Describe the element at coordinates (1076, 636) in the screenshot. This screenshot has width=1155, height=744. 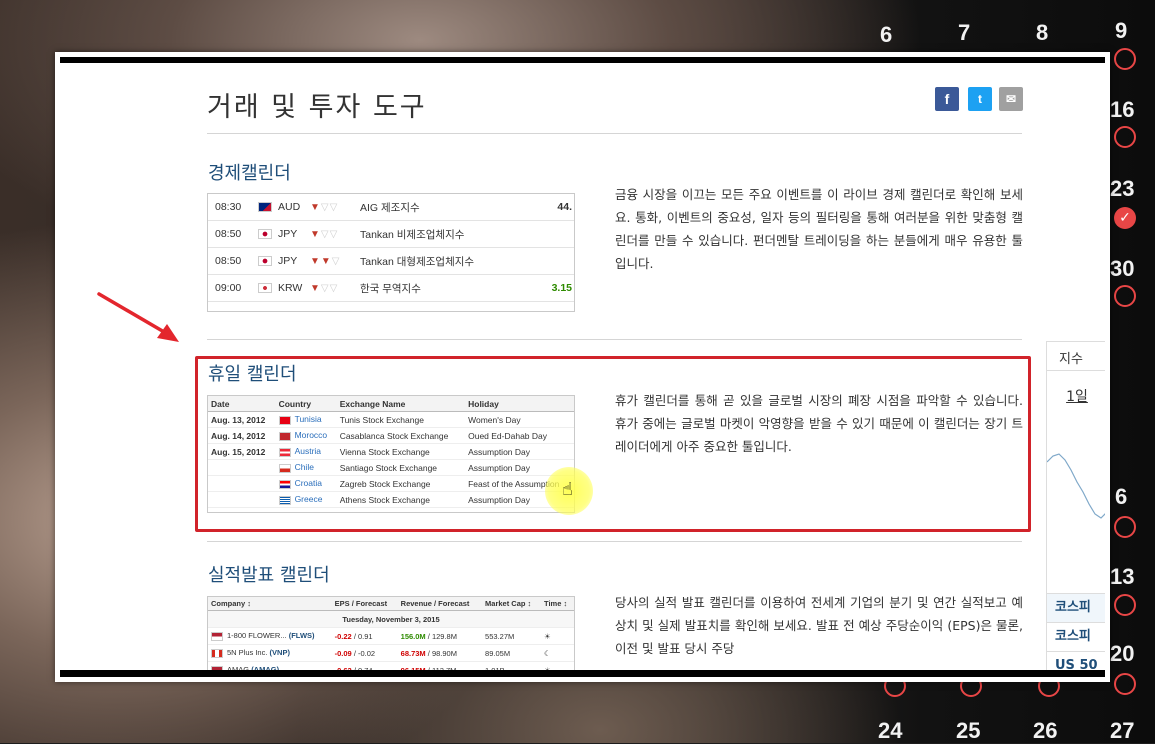
I see `index-link-kospi-2: 코스피` at that location.